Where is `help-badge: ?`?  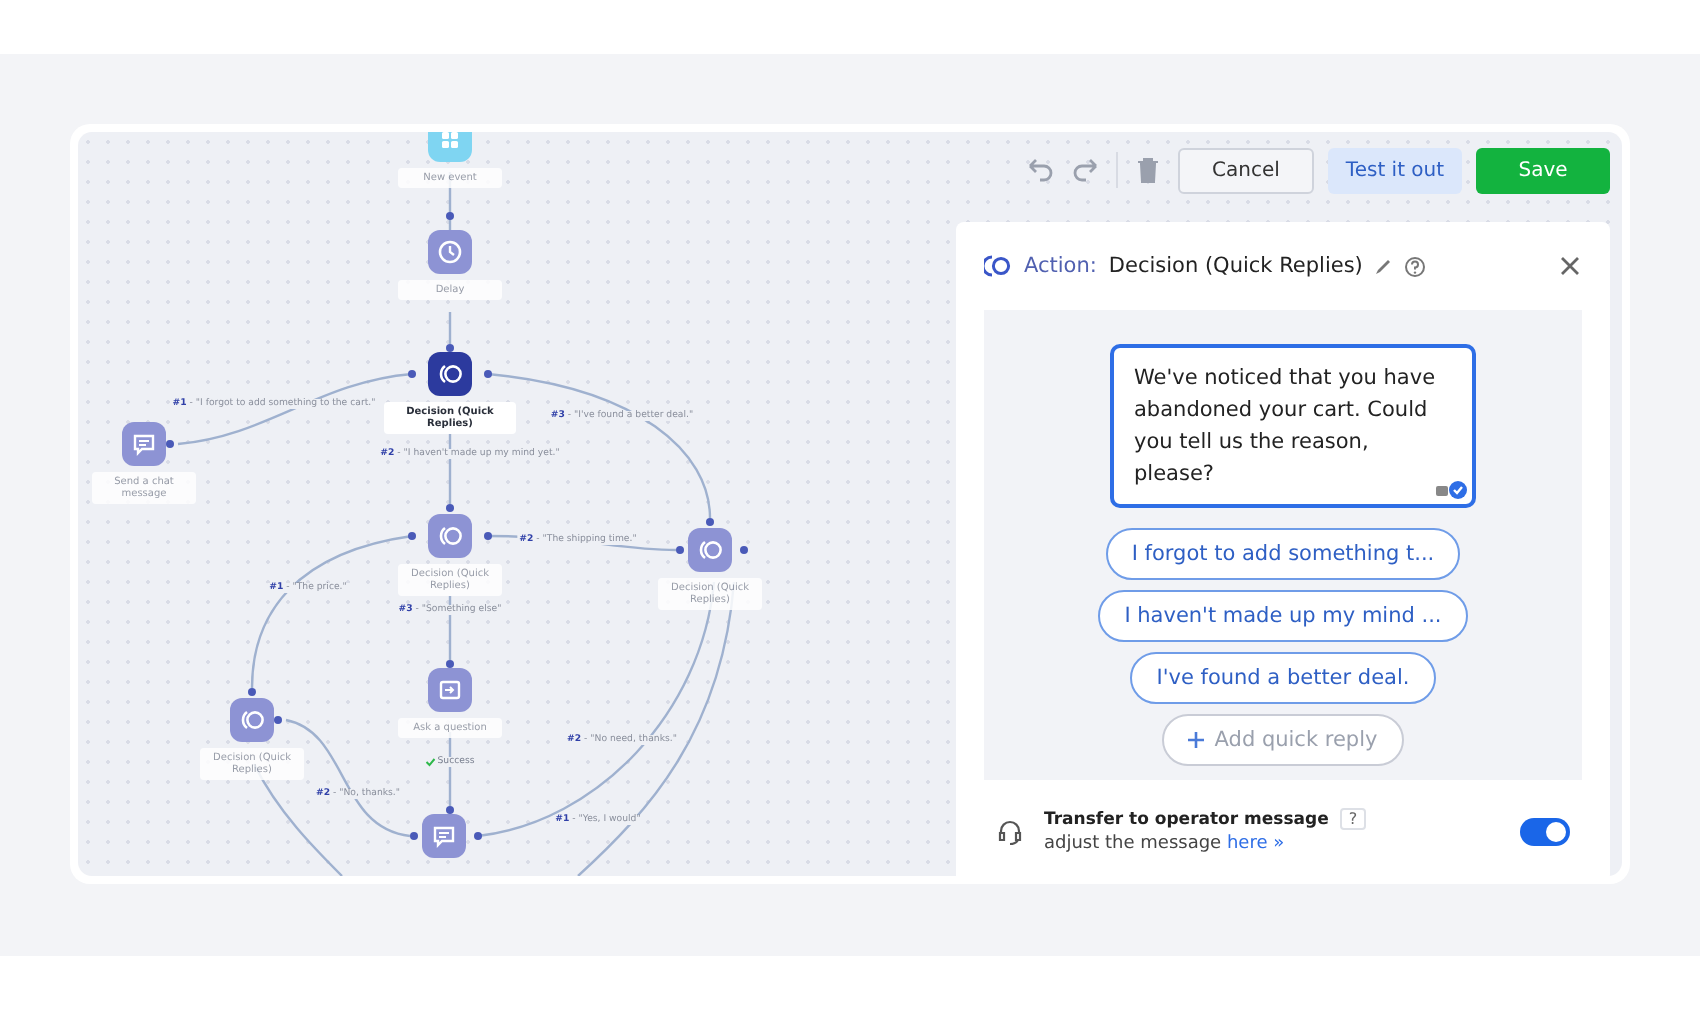 help-badge: ? is located at coordinates (1353, 819).